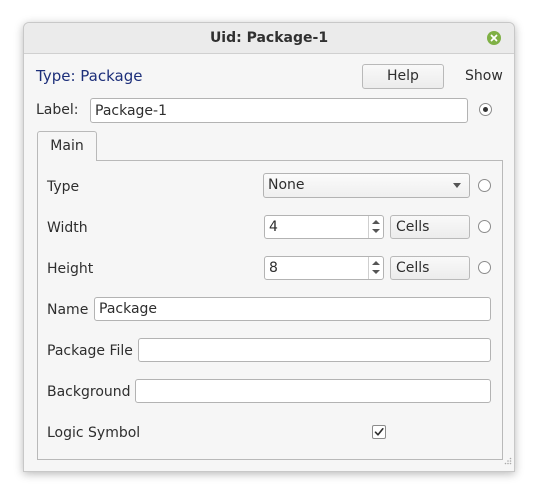 Image resolution: width=538 pixels, height=496 pixels. Describe the element at coordinates (67, 146) in the screenshot. I see `tab-main: Main` at that location.